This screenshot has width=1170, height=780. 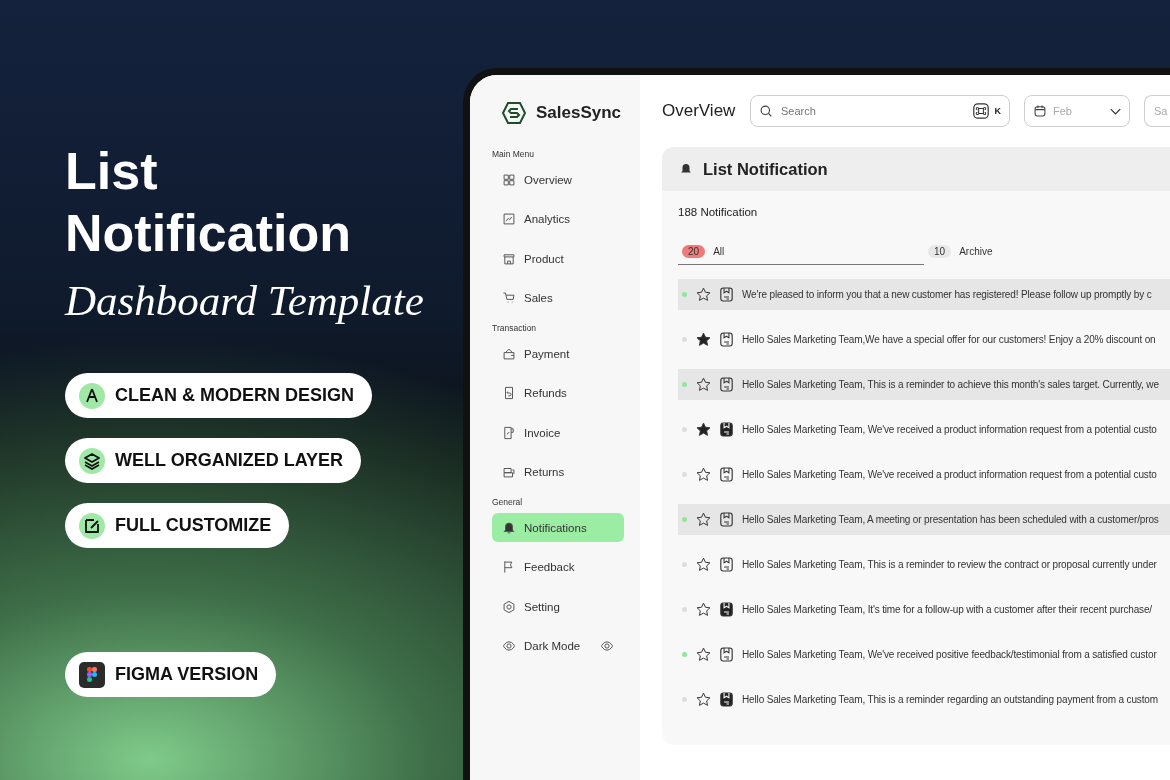 I want to click on notification-text: Hello Sales Marketing Team, A meeting or presentation has been scheduled with a customer/pros, so click(x=950, y=519).